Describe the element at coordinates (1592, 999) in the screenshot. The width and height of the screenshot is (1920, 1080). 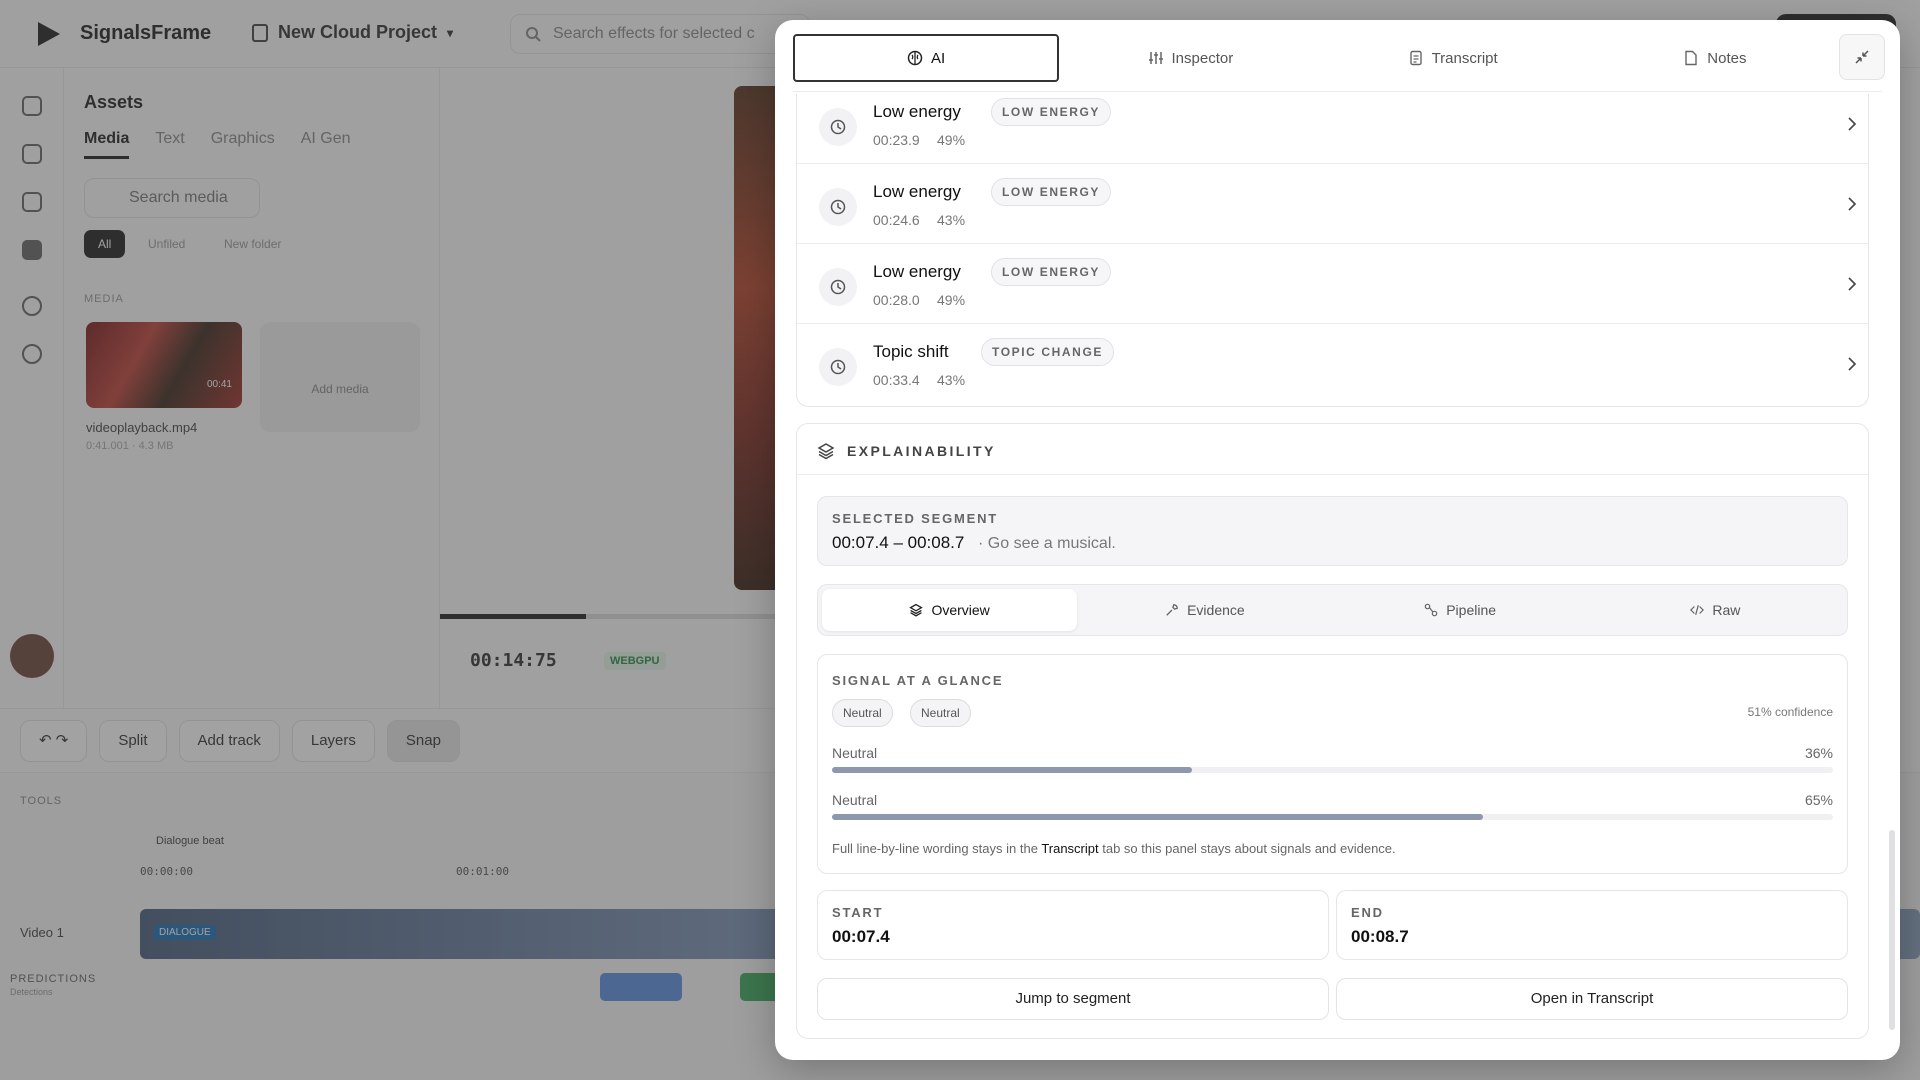
I see `open-in-transcript-button: Open in Transcript` at that location.